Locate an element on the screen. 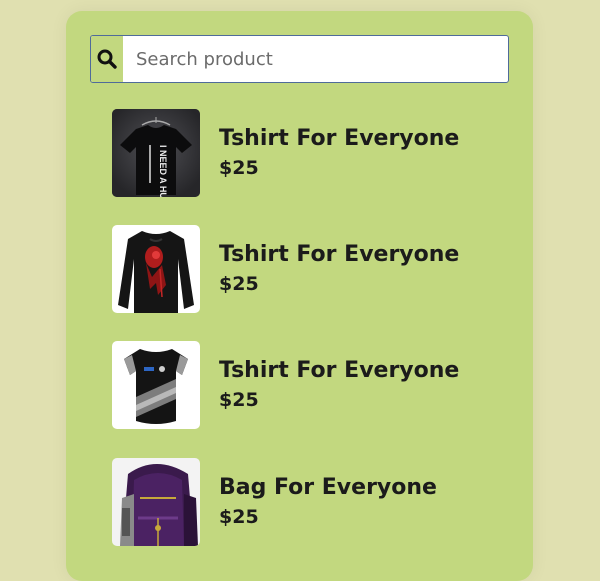  search-input is located at coordinates (313, 59).